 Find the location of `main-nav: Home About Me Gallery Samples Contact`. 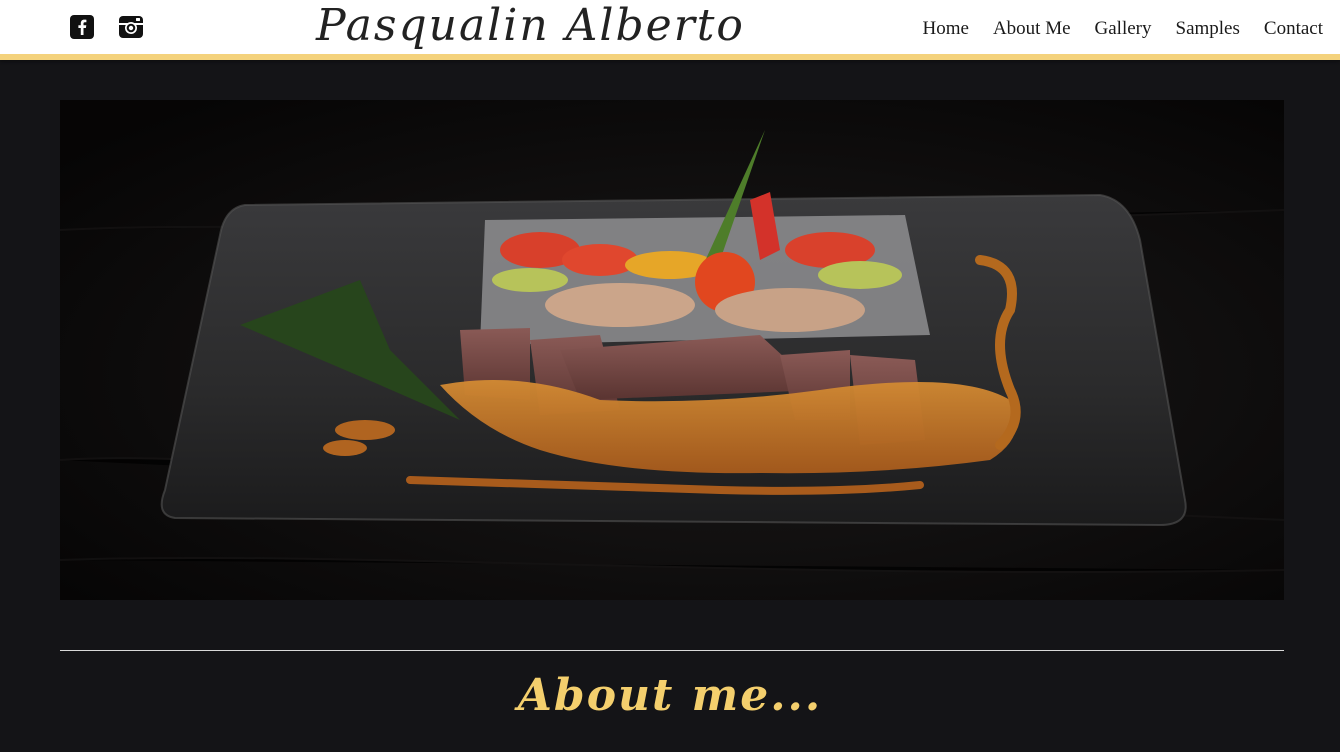

main-nav: Home About Me Gallery Samples Contact is located at coordinates (1111, 29).